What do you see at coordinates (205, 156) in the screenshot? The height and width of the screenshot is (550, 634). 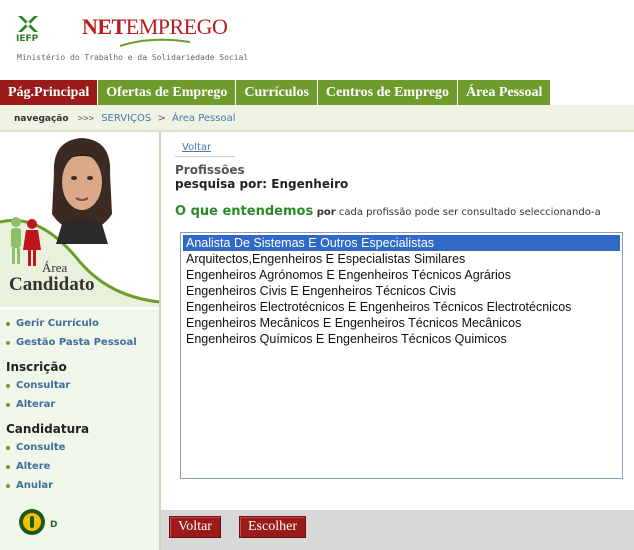 I see `back-link-divider` at bounding box center [205, 156].